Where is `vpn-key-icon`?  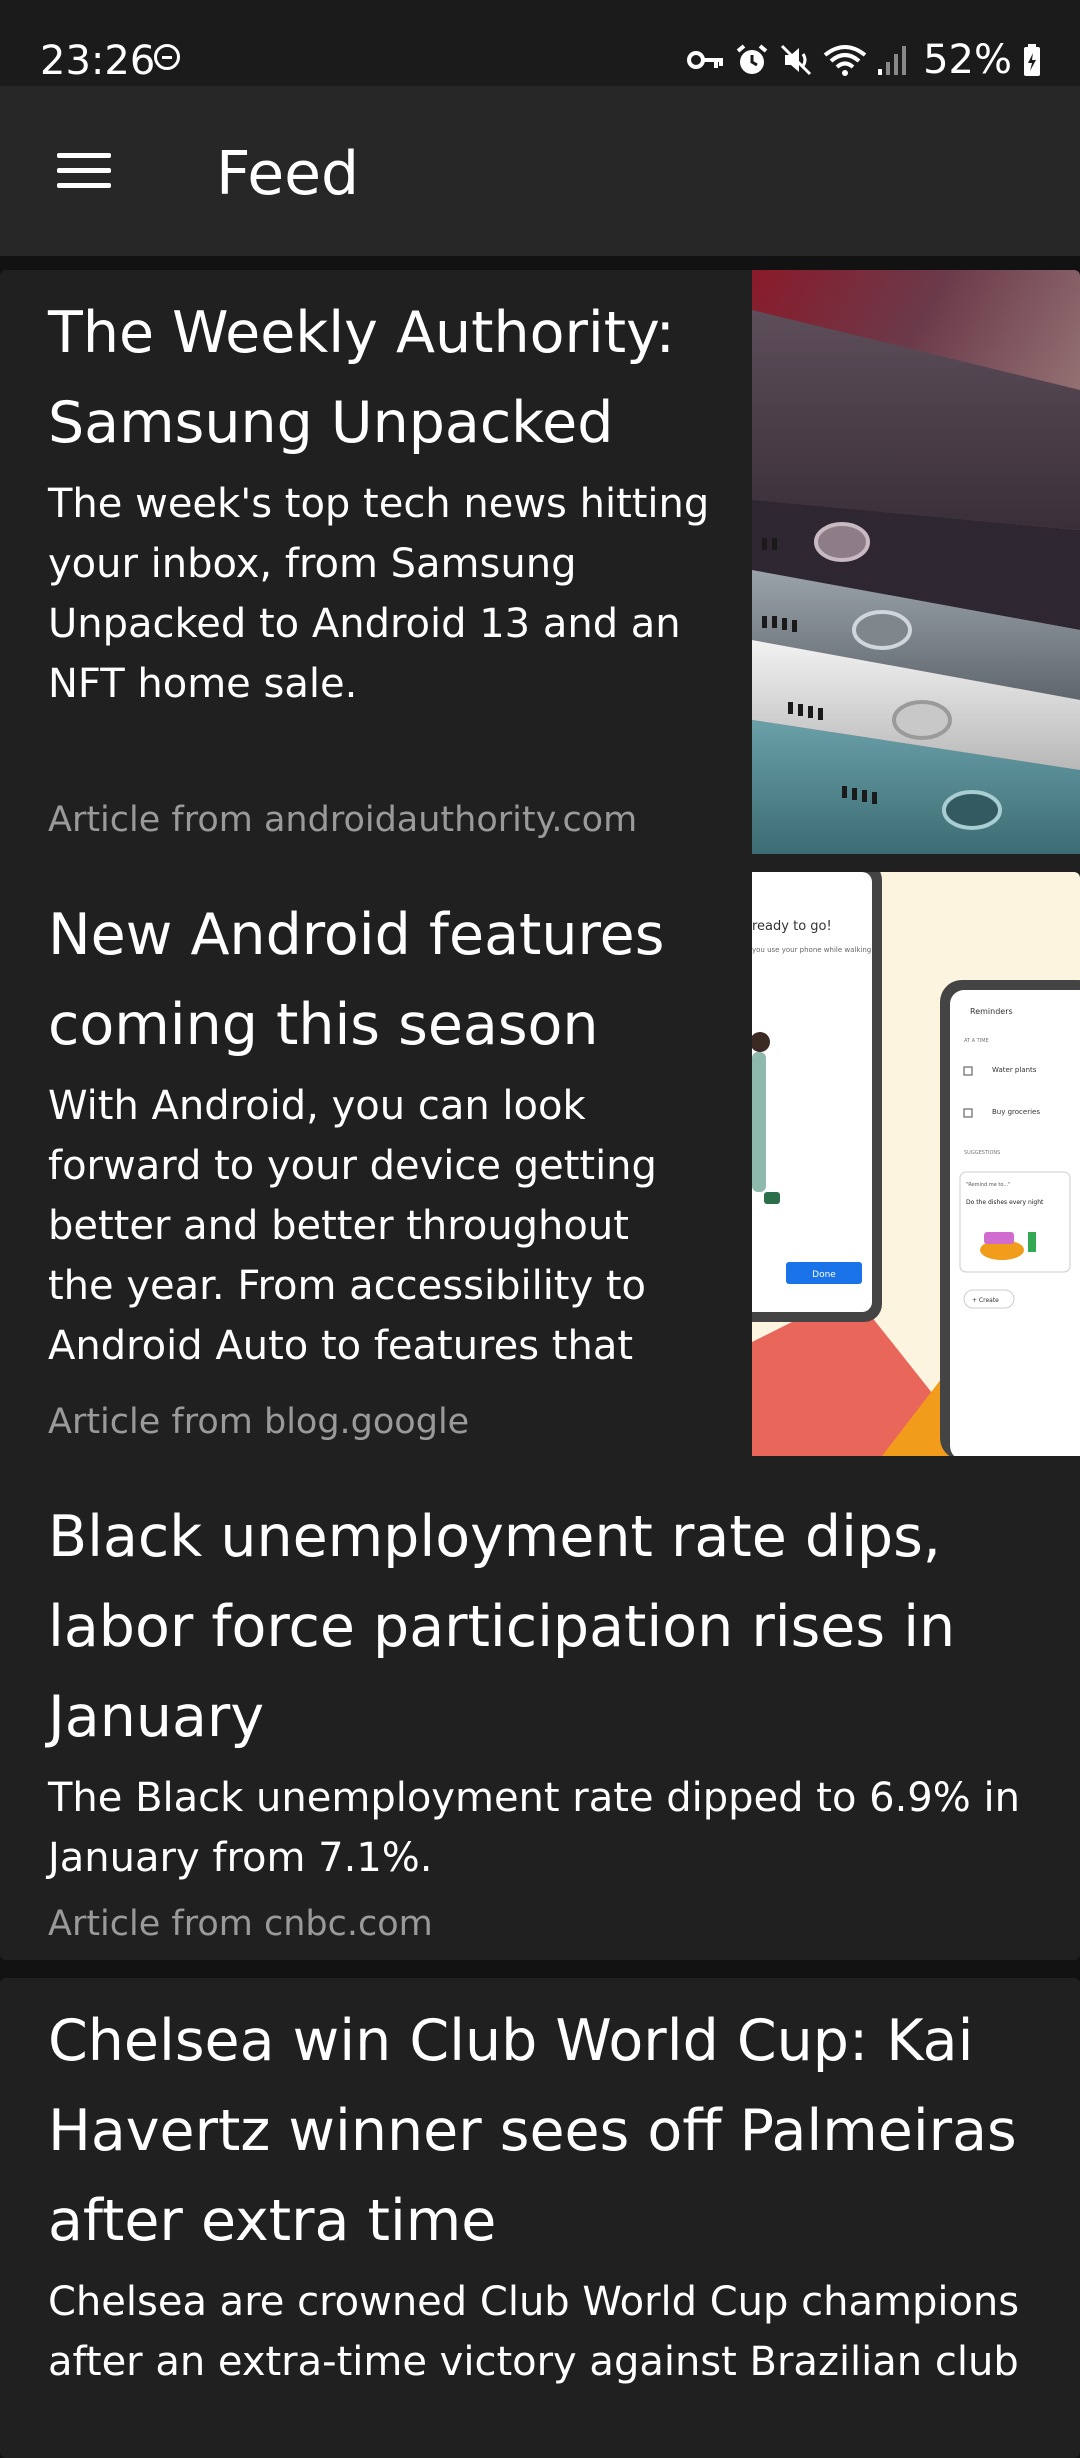
vpn-key-icon is located at coordinates (705, 60).